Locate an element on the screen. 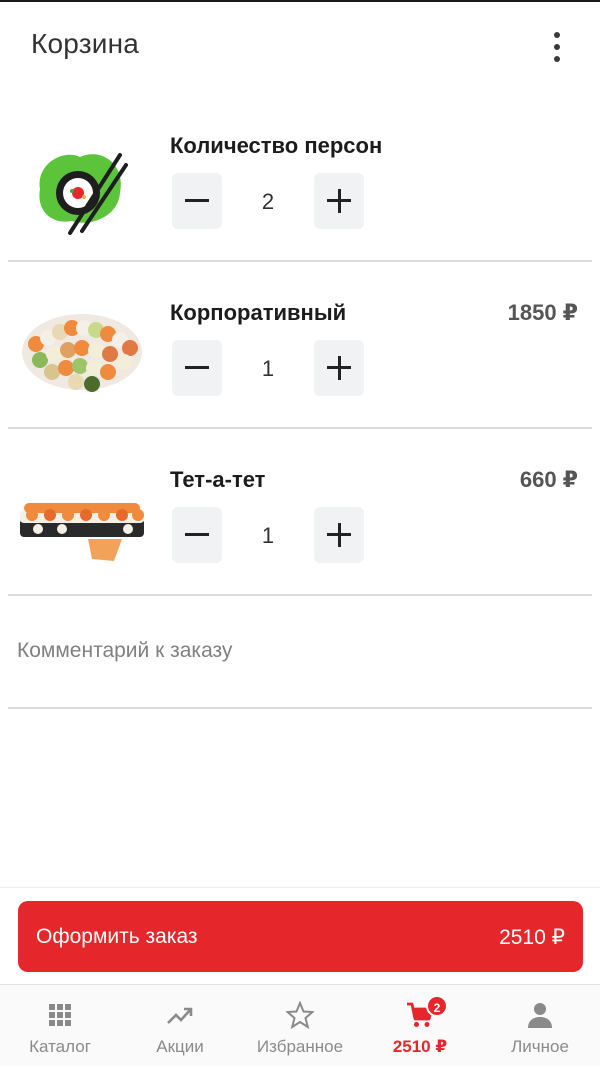  star-icon is located at coordinates (300, 1015).